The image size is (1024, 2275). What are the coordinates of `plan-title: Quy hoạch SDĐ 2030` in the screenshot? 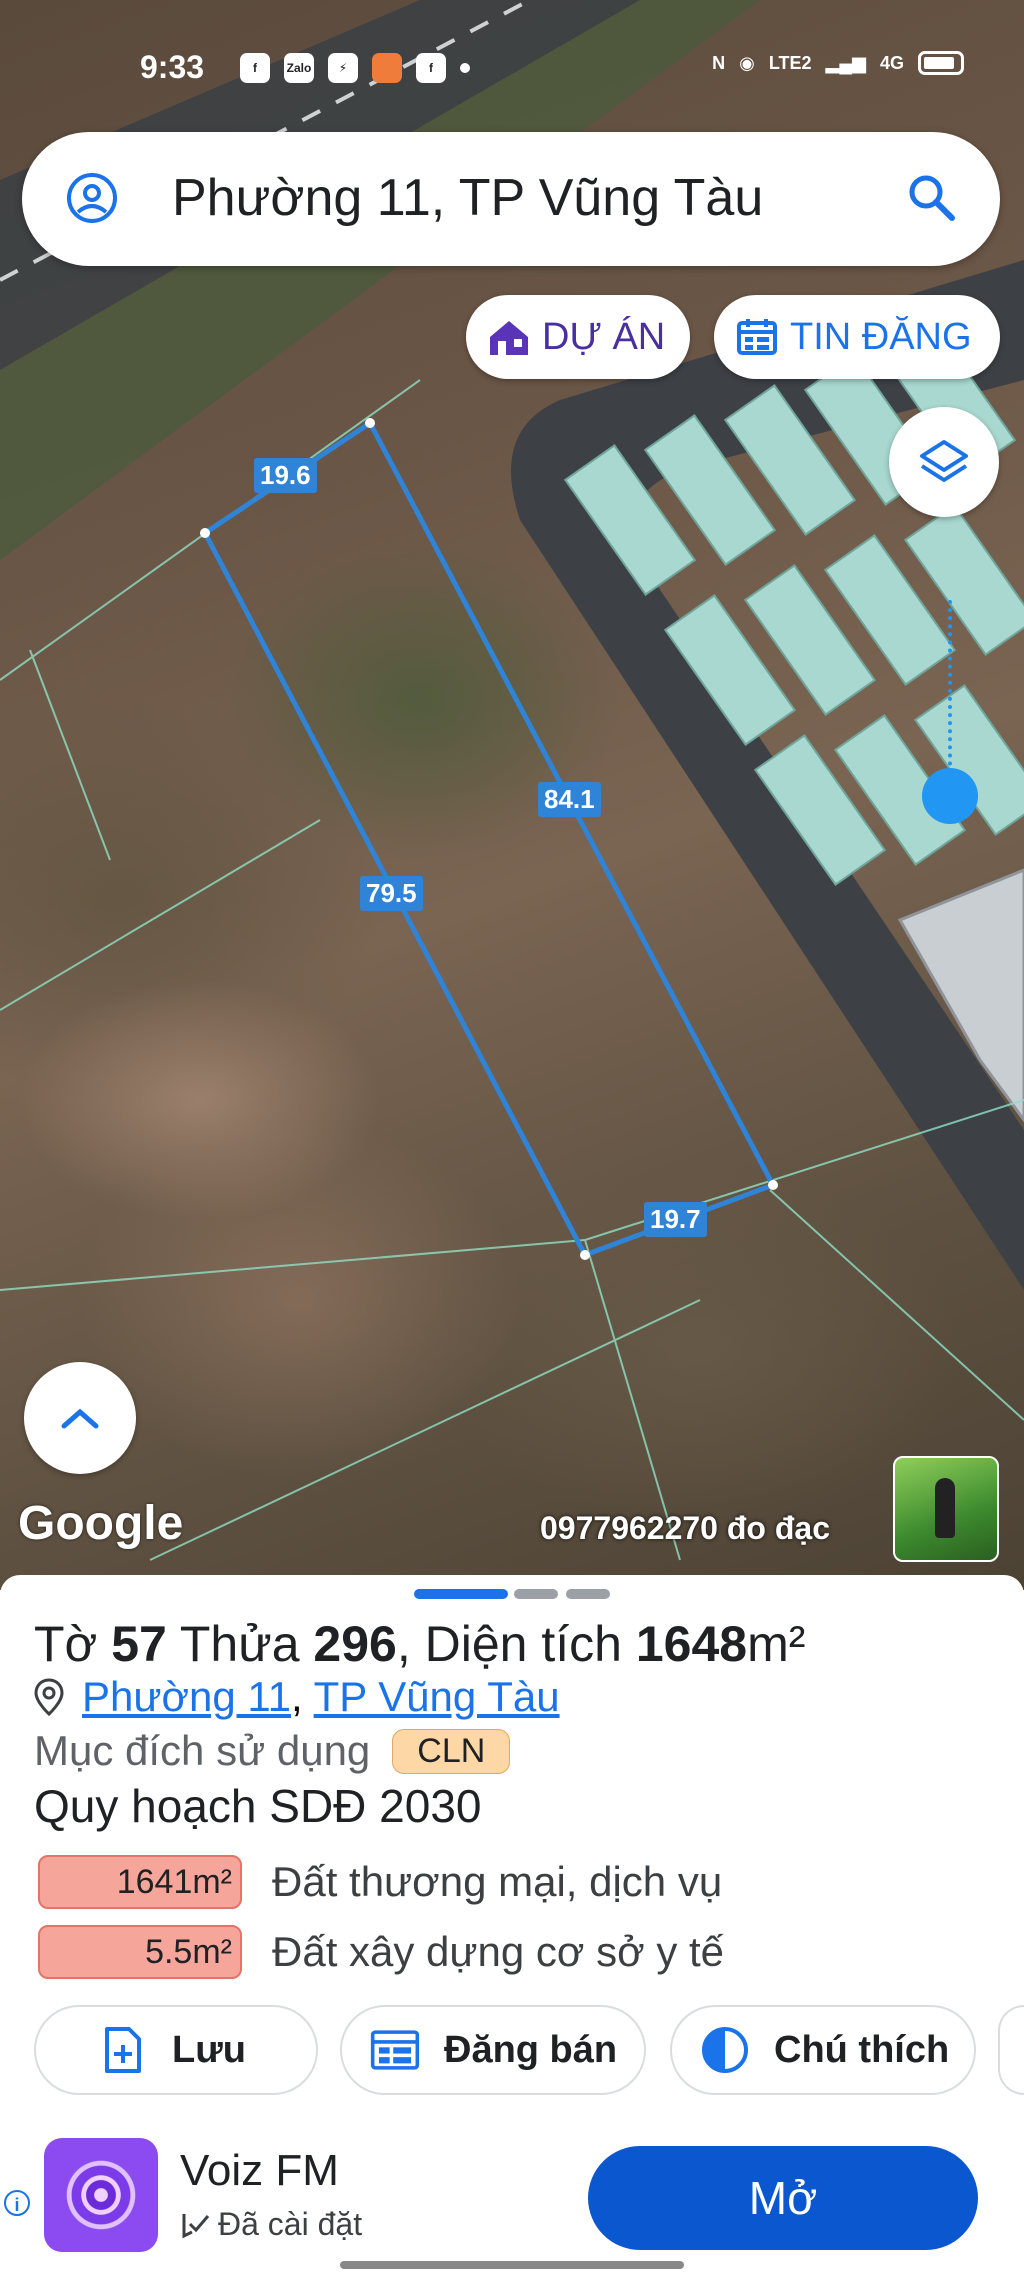 It's located at (258, 1806).